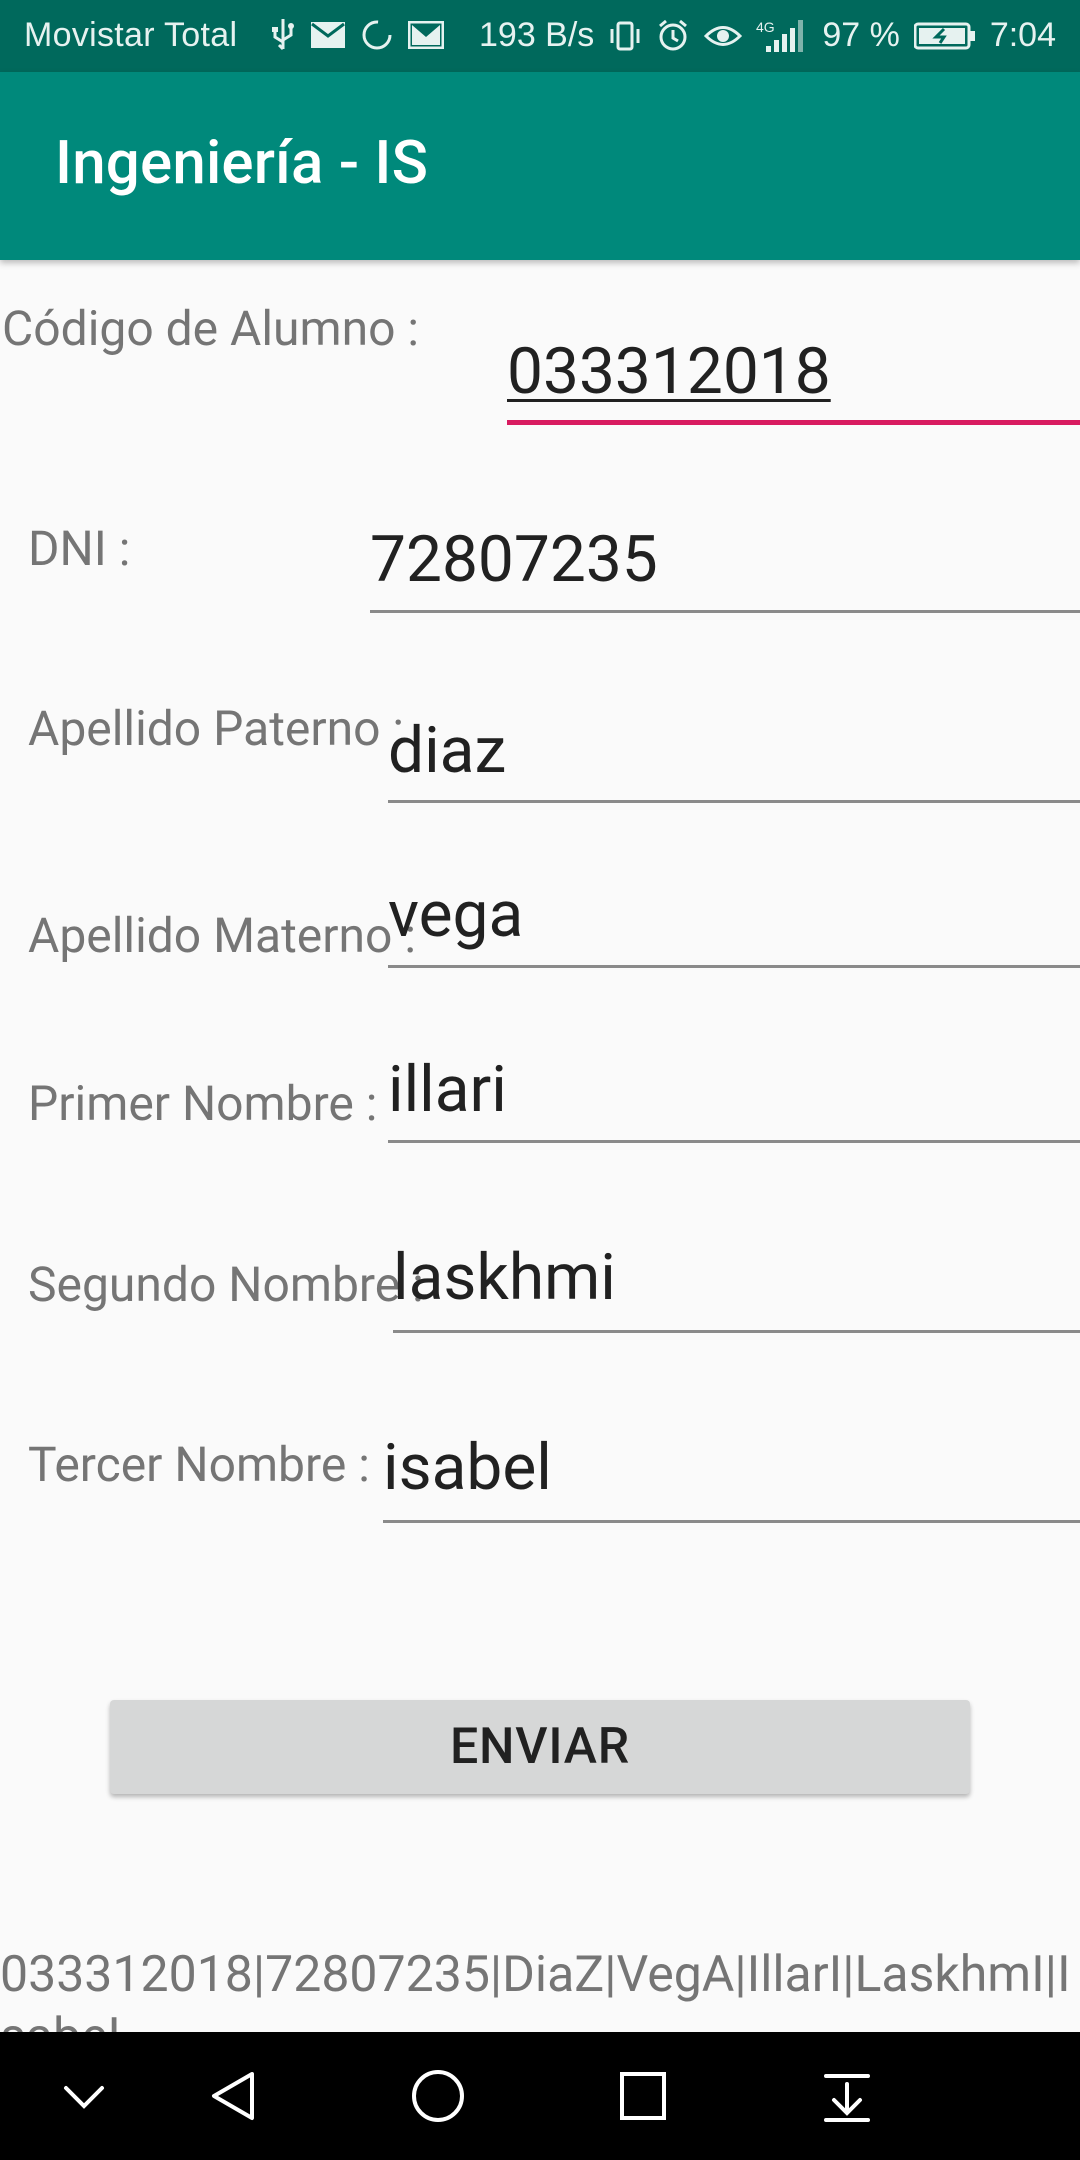 Image resolution: width=1080 pixels, height=2160 pixels. What do you see at coordinates (673, 36) in the screenshot?
I see `alarm-icon` at bounding box center [673, 36].